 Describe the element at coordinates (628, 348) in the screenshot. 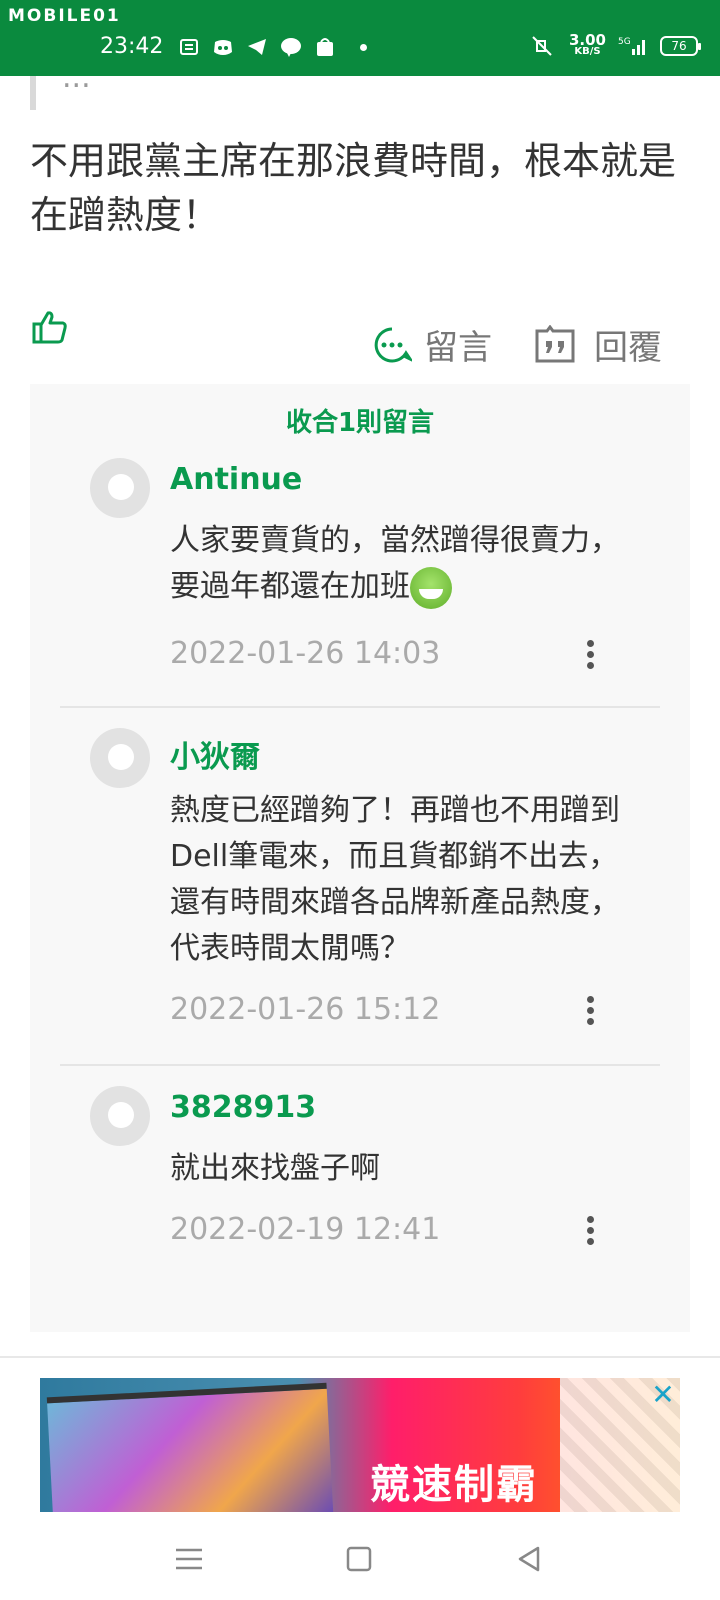

I see `reply-label: 回覆` at that location.